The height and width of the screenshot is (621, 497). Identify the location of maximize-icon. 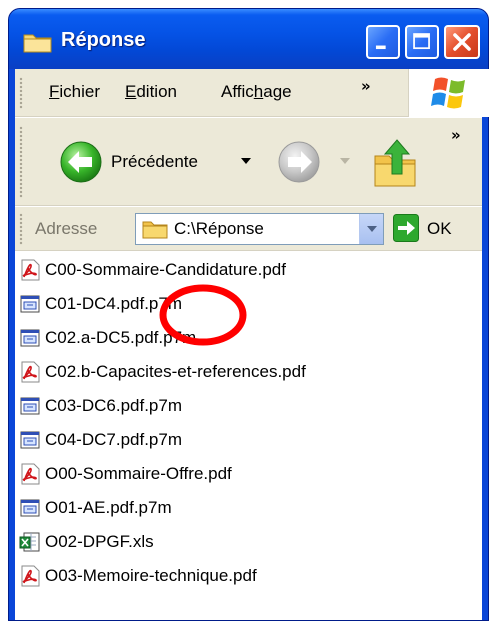
(421, 41).